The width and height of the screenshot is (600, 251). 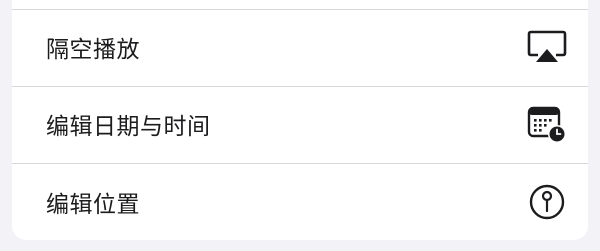 What do you see at coordinates (93, 205) in the screenshot?
I see `menu-item-label: 编辑位置` at bounding box center [93, 205].